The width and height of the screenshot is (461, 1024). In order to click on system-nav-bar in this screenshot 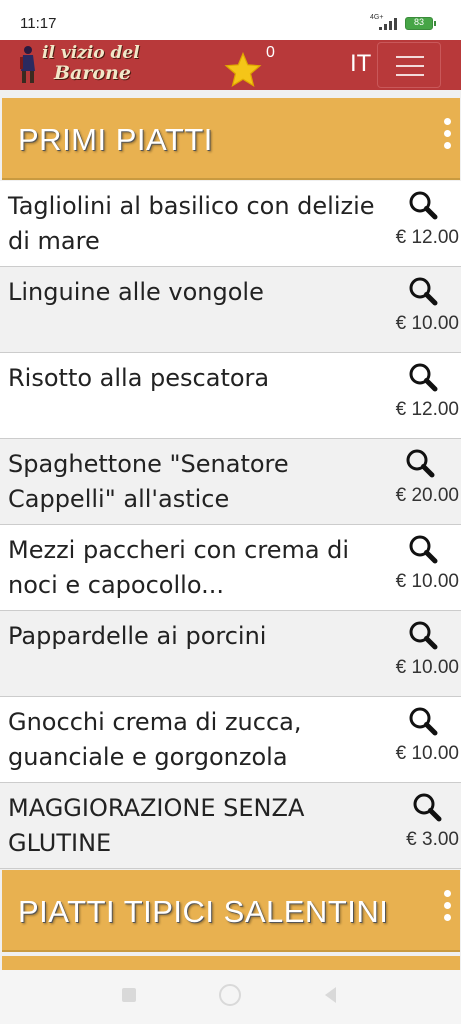, I will do `click(230, 997)`.